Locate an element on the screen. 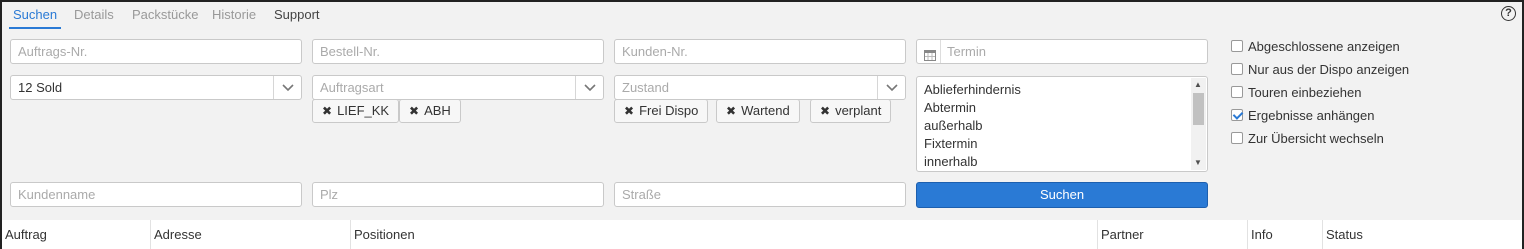  column-info: Info is located at coordinates (1284, 234).